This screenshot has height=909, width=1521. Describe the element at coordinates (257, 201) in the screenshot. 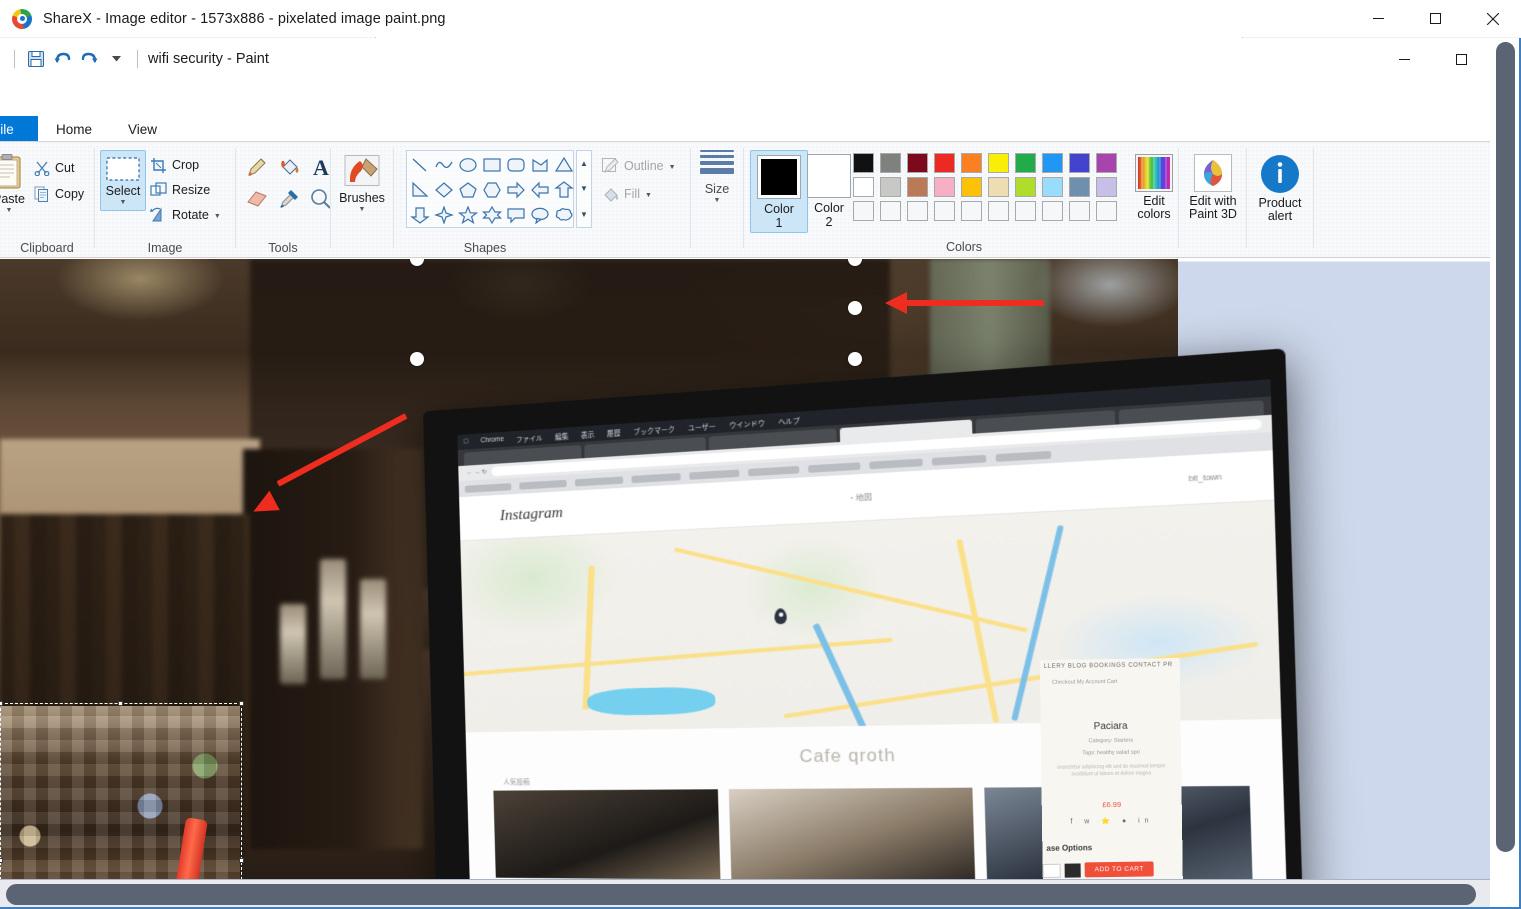

I see `eraser-tool-button` at that location.